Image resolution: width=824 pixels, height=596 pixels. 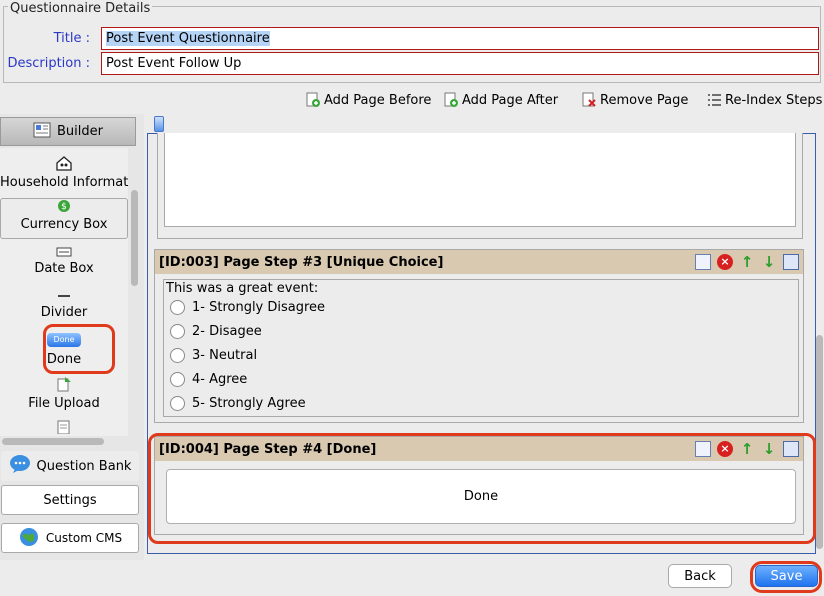 I want to click on question-bank-label: Question Bank, so click(x=84, y=466).